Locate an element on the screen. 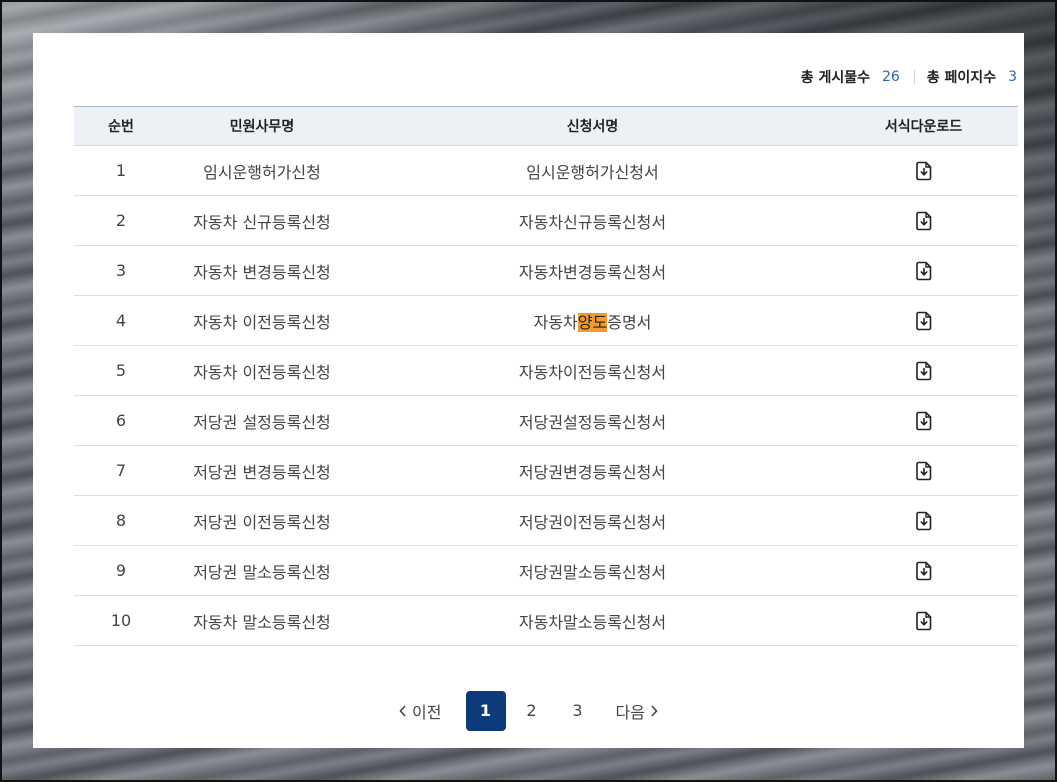  row-service-name: 자동차 말소등록신청 is located at coordinates (262, 620).